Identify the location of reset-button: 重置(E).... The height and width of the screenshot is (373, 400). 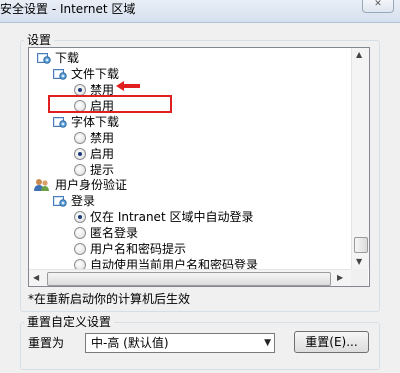
(331, 342).